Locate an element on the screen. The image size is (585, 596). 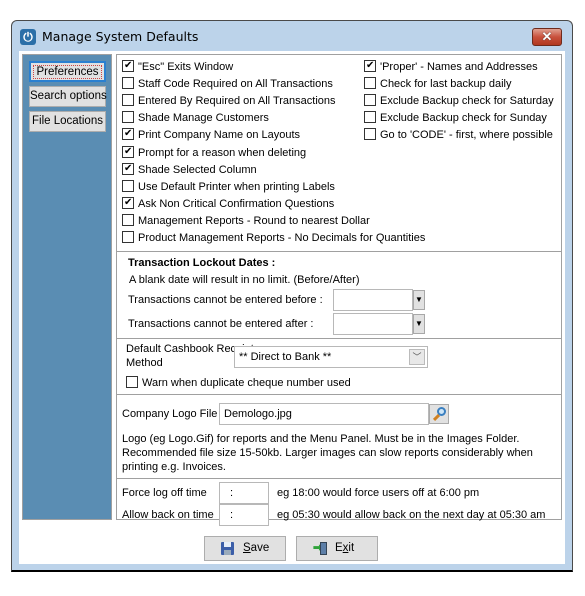
sidebar-item-preferences: Preferences is located at coordinates (67, 71).